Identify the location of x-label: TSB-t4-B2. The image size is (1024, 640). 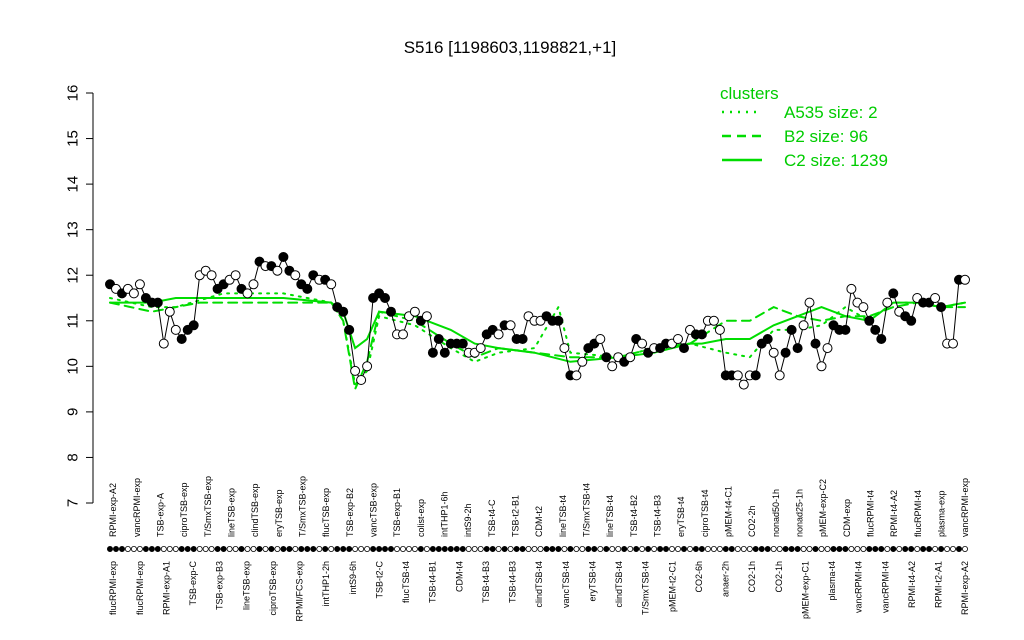
(634, 516).